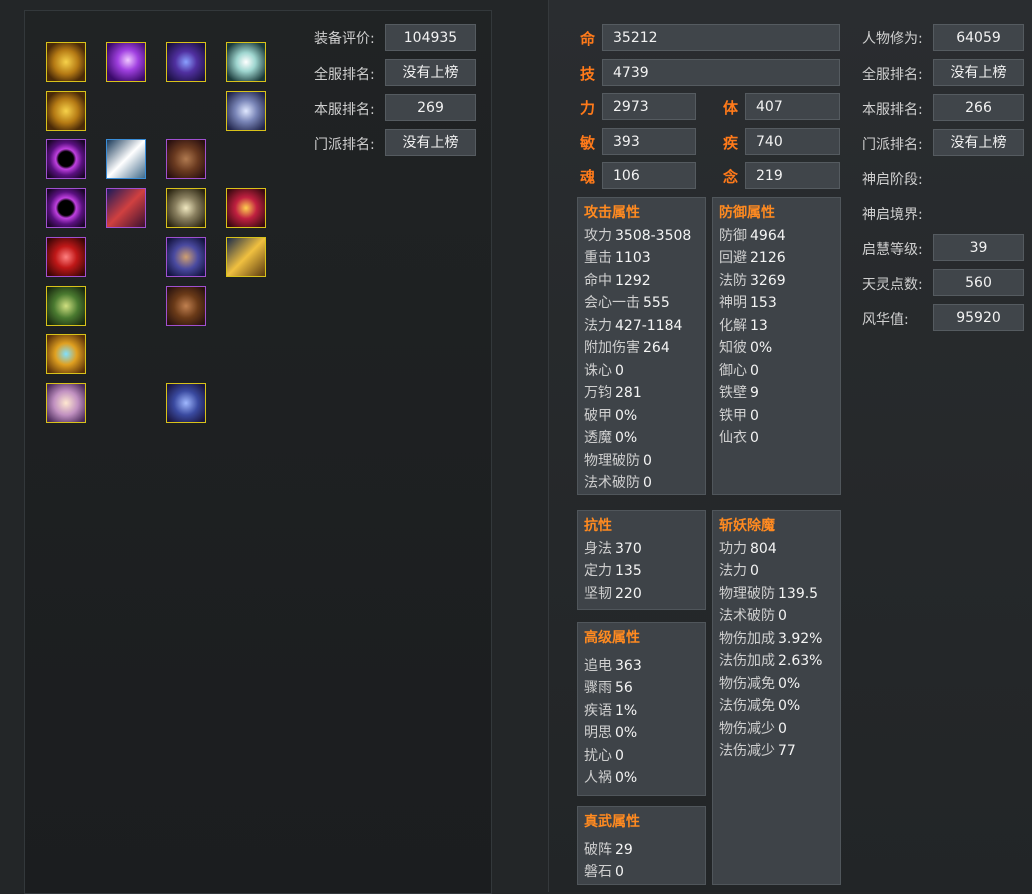  What do you see at coordinates (792, 141) in the screenshot?
I see `attr-jiyi-value: 740` at bounding box center [792, 141].